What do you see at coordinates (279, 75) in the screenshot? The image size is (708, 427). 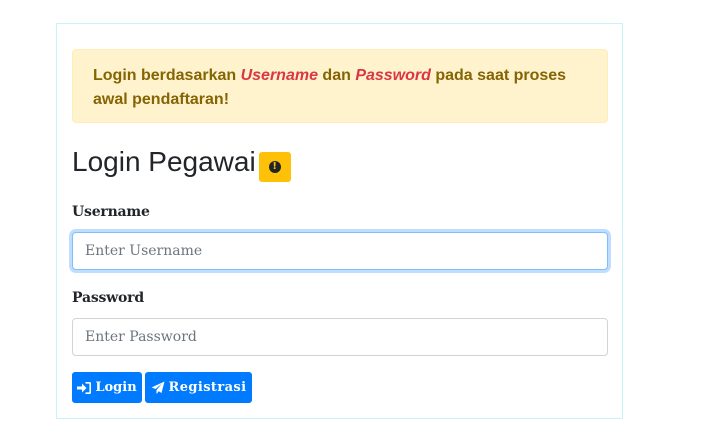 I see `alert-username-emphasis: Username` at bounding box center [279, 75].